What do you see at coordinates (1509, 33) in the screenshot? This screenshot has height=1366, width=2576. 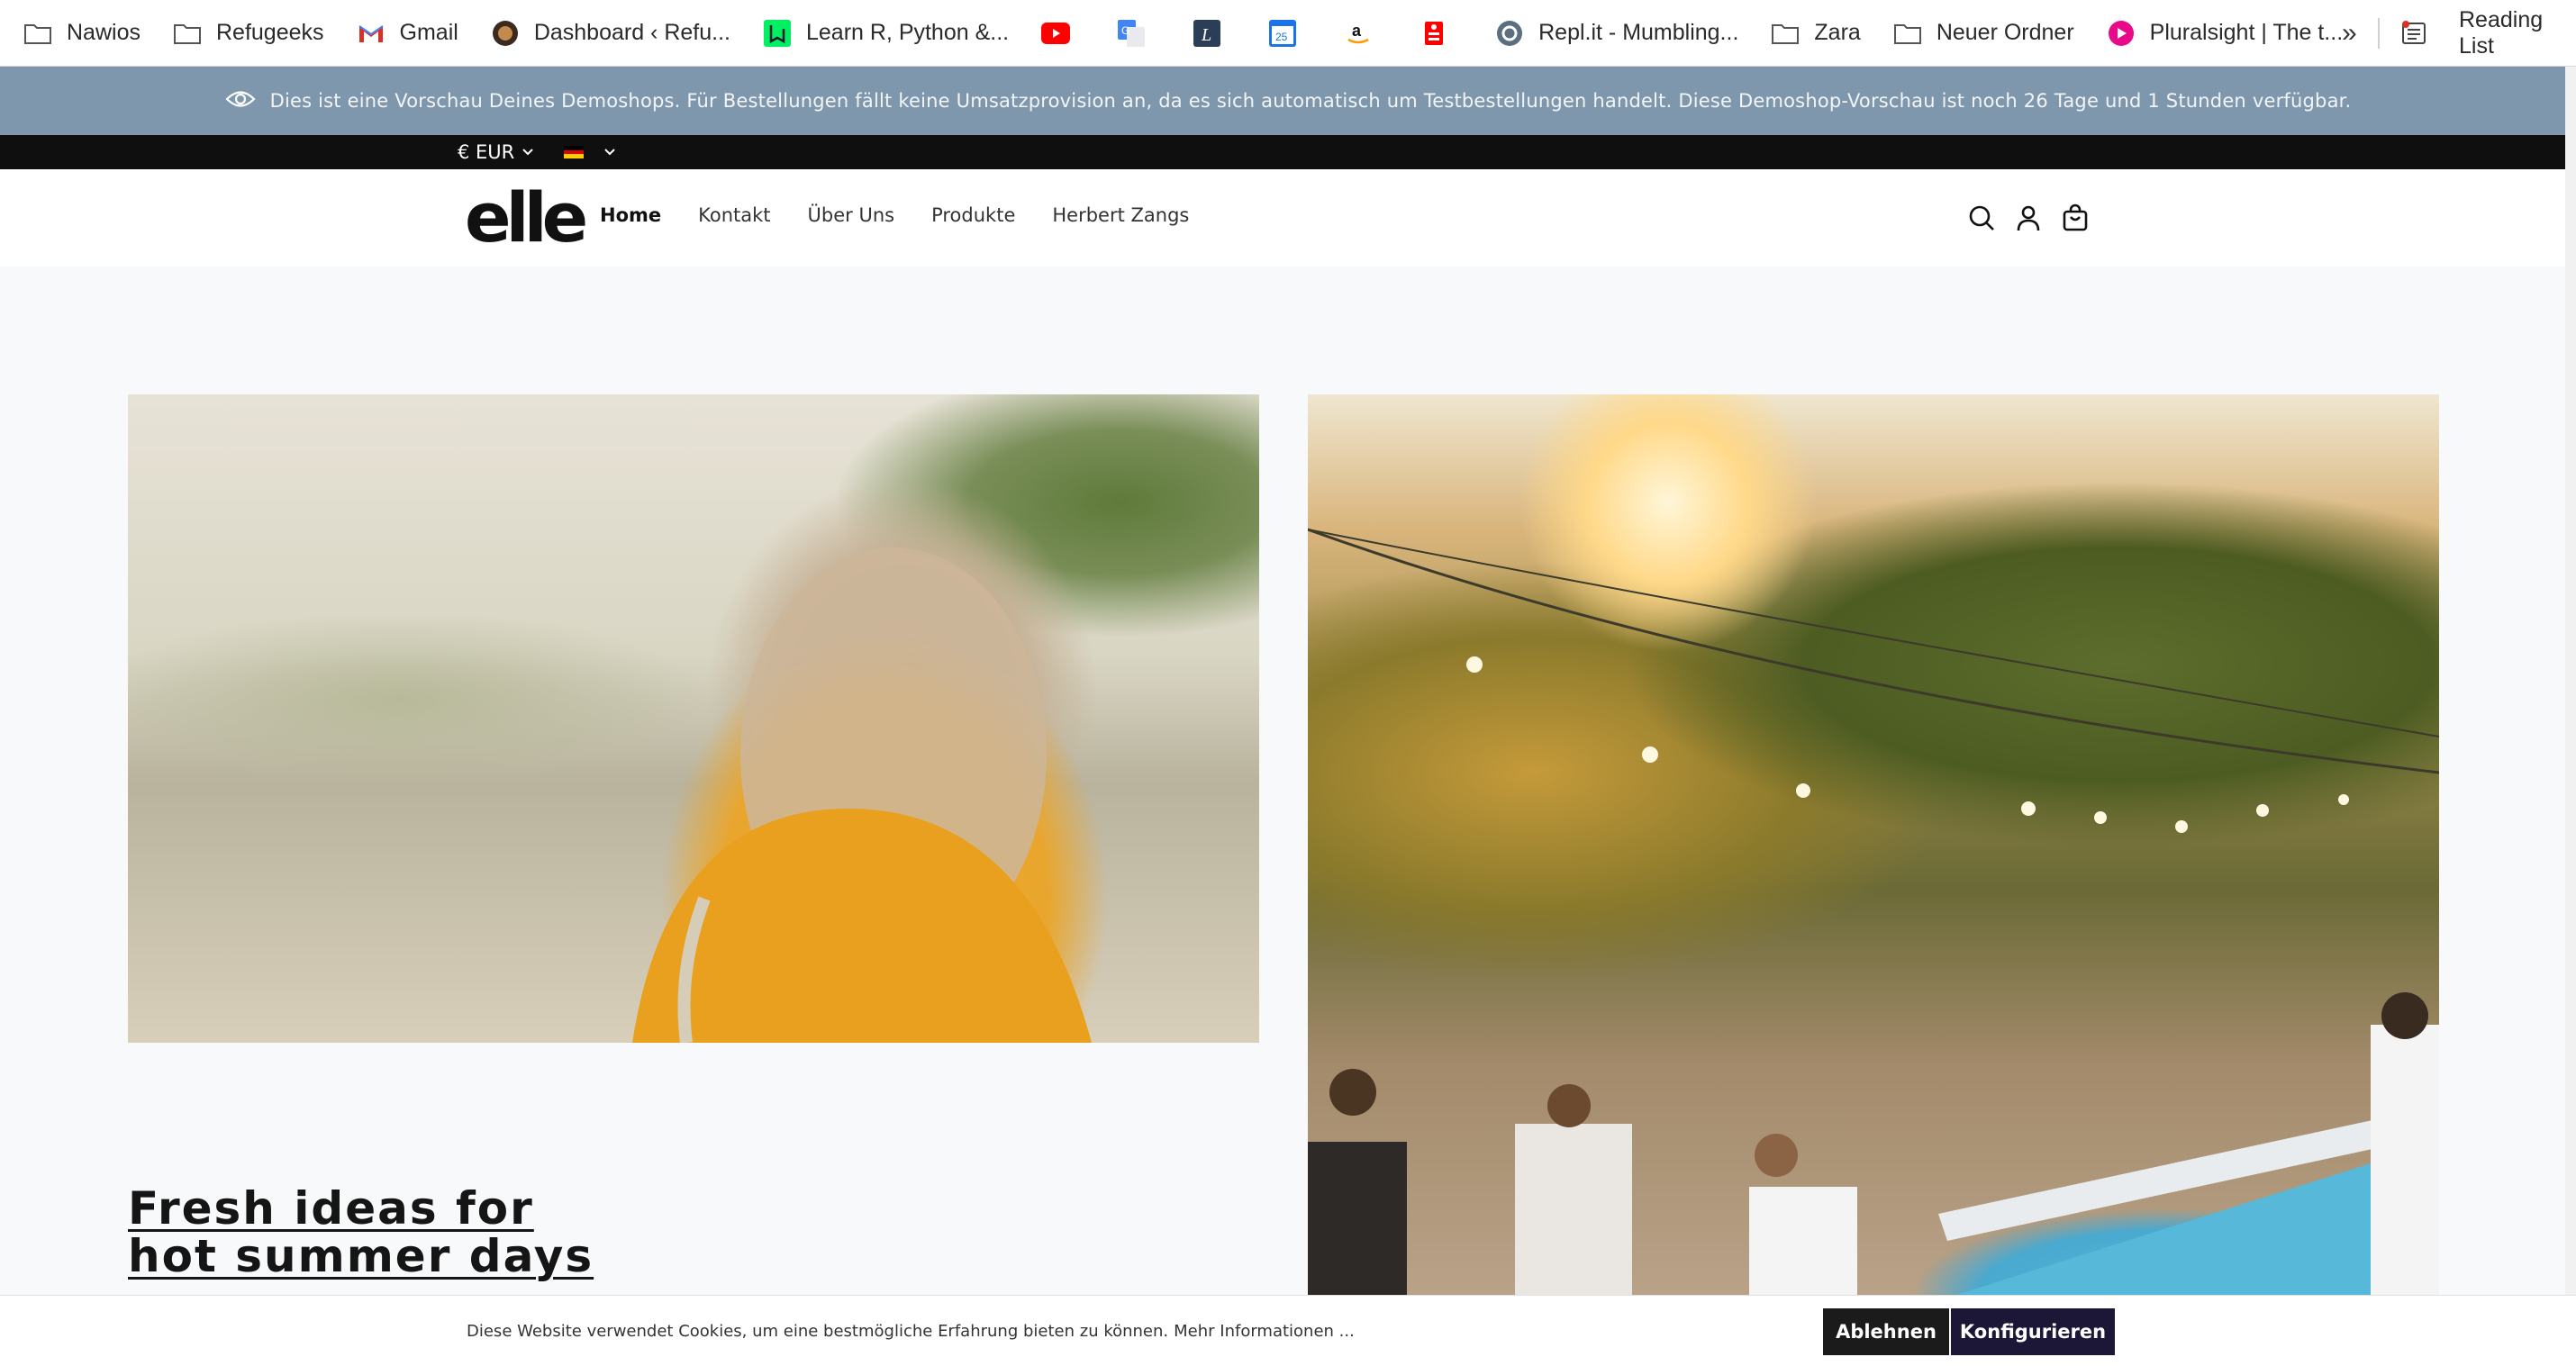 I see `replit-icon` at bounding box center [1509, 33].